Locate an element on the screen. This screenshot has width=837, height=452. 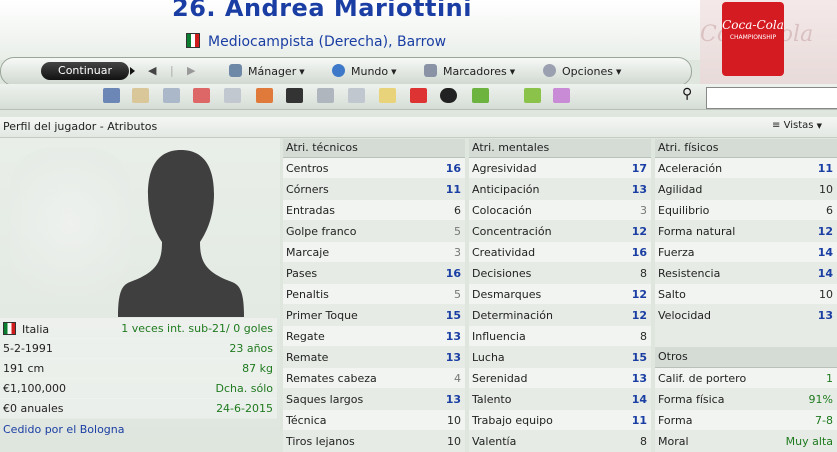
options-icon is located at coordinates (549, 70).